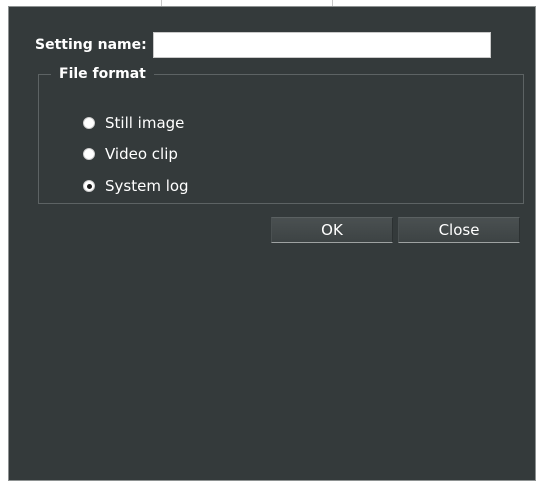  I want to click on radio-label-still-image: Still image, so click(145, 123).